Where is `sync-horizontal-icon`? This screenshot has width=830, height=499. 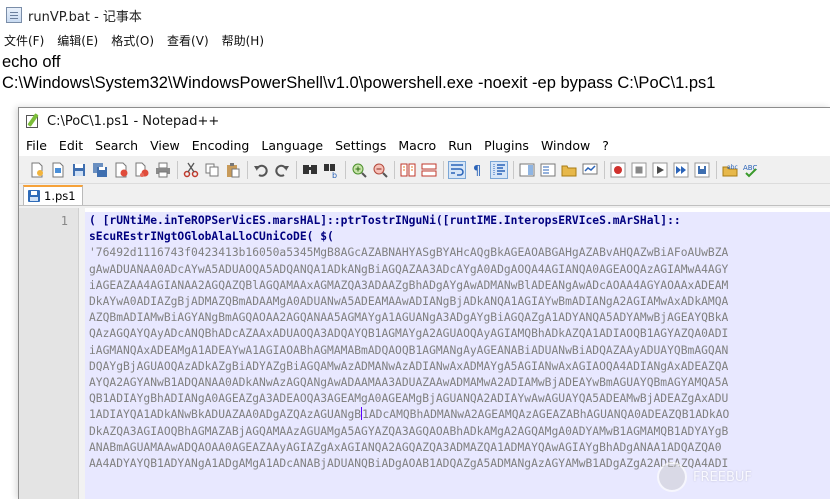 sync-horizontal-icon is located at coordinates (429, 170).